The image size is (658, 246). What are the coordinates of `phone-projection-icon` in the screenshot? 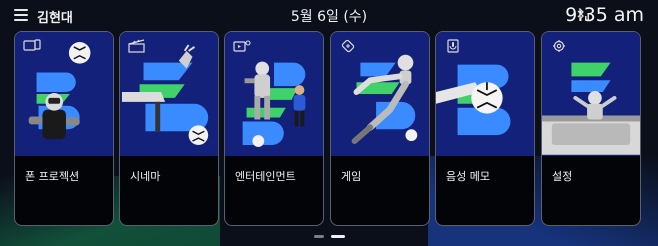 It's located at (32, 45).